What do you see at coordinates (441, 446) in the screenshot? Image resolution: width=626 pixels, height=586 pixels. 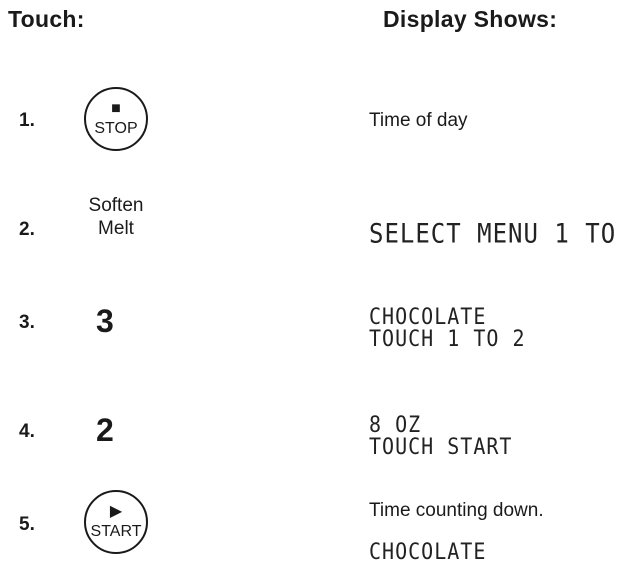 I see `step-4-lcd-line2: TOUCH START` at bounding box center [441, 446].